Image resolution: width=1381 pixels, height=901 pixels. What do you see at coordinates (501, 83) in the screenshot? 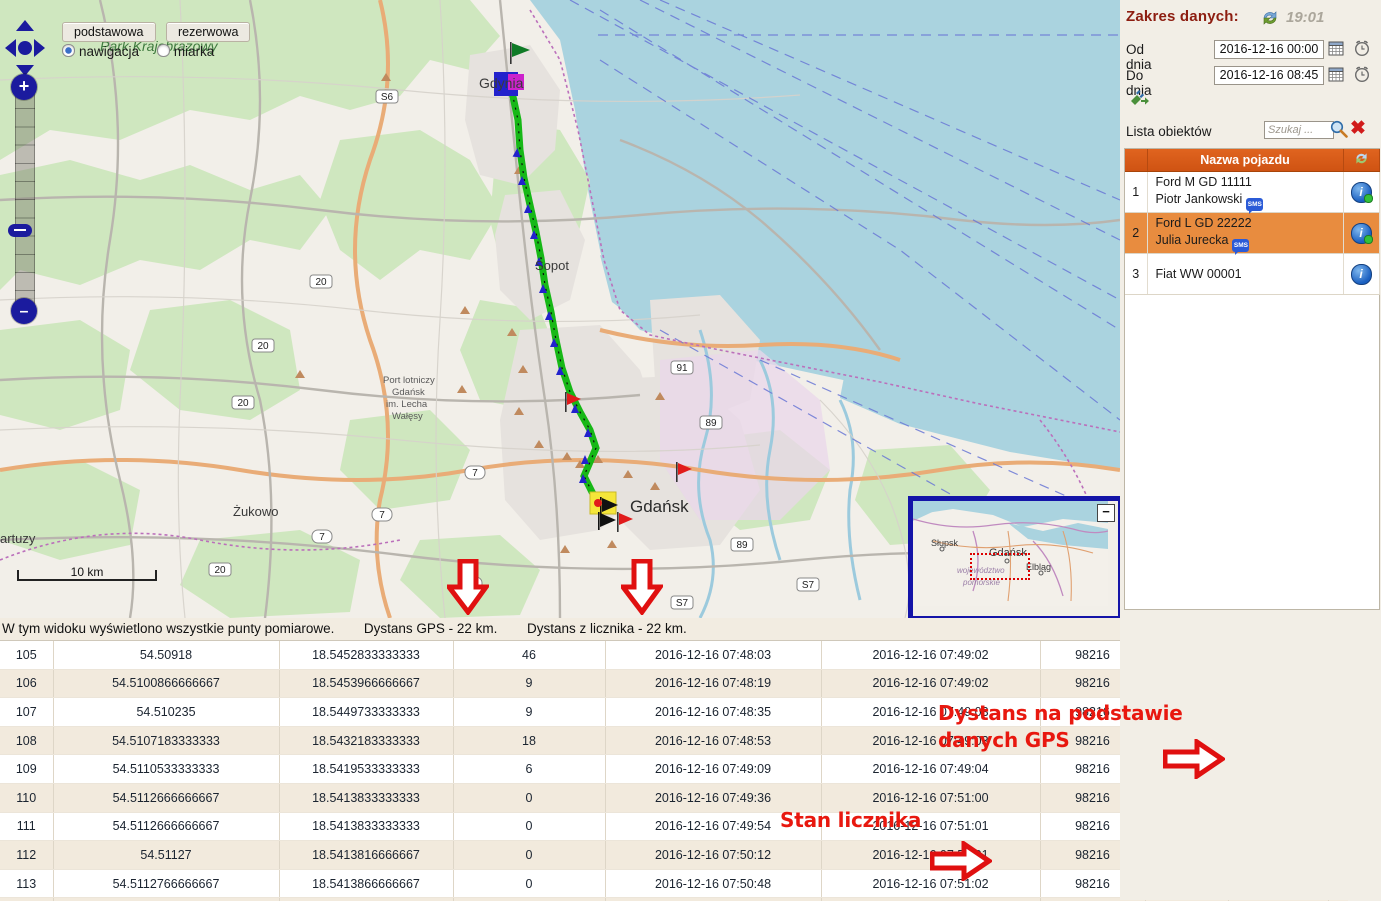
I see `svg-text: Gdynia` at bounding box center [501, 83].